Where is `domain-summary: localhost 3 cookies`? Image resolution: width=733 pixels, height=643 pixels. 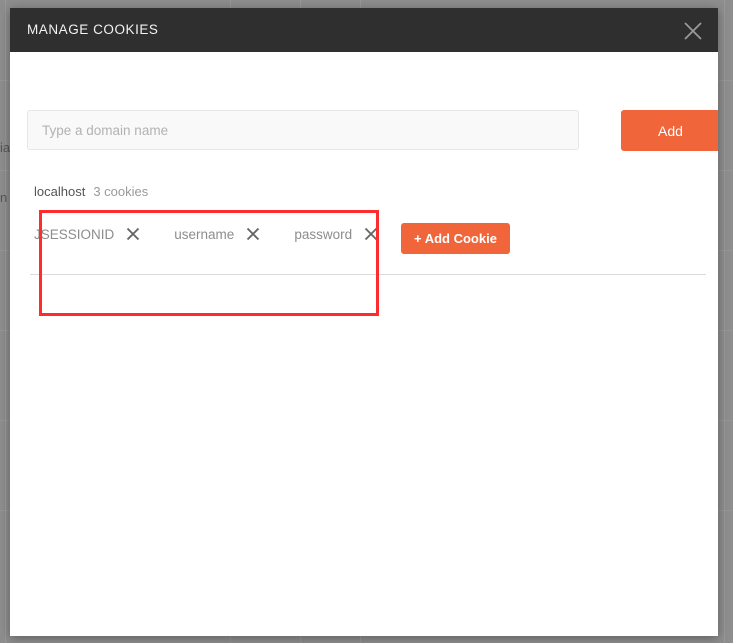 domain-summary: localhost 3 cookies is located at coordinates (91, 191).